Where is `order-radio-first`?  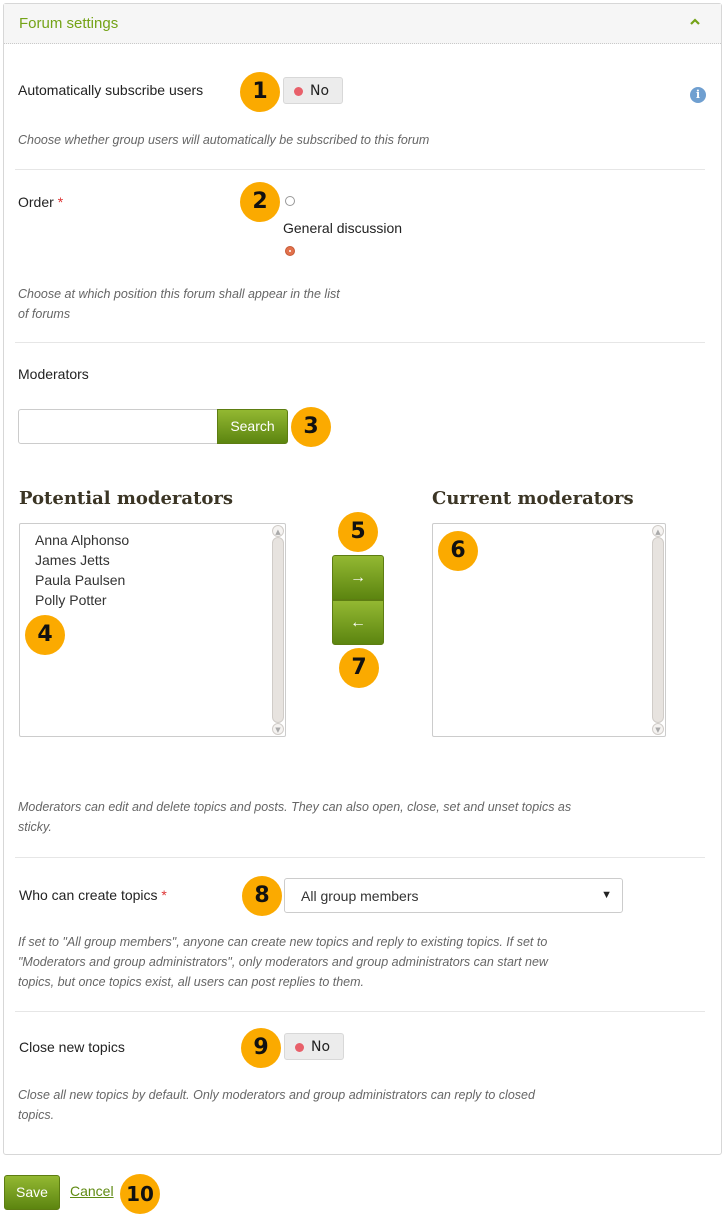
order-radio-first is located at coordinates (290, 201).